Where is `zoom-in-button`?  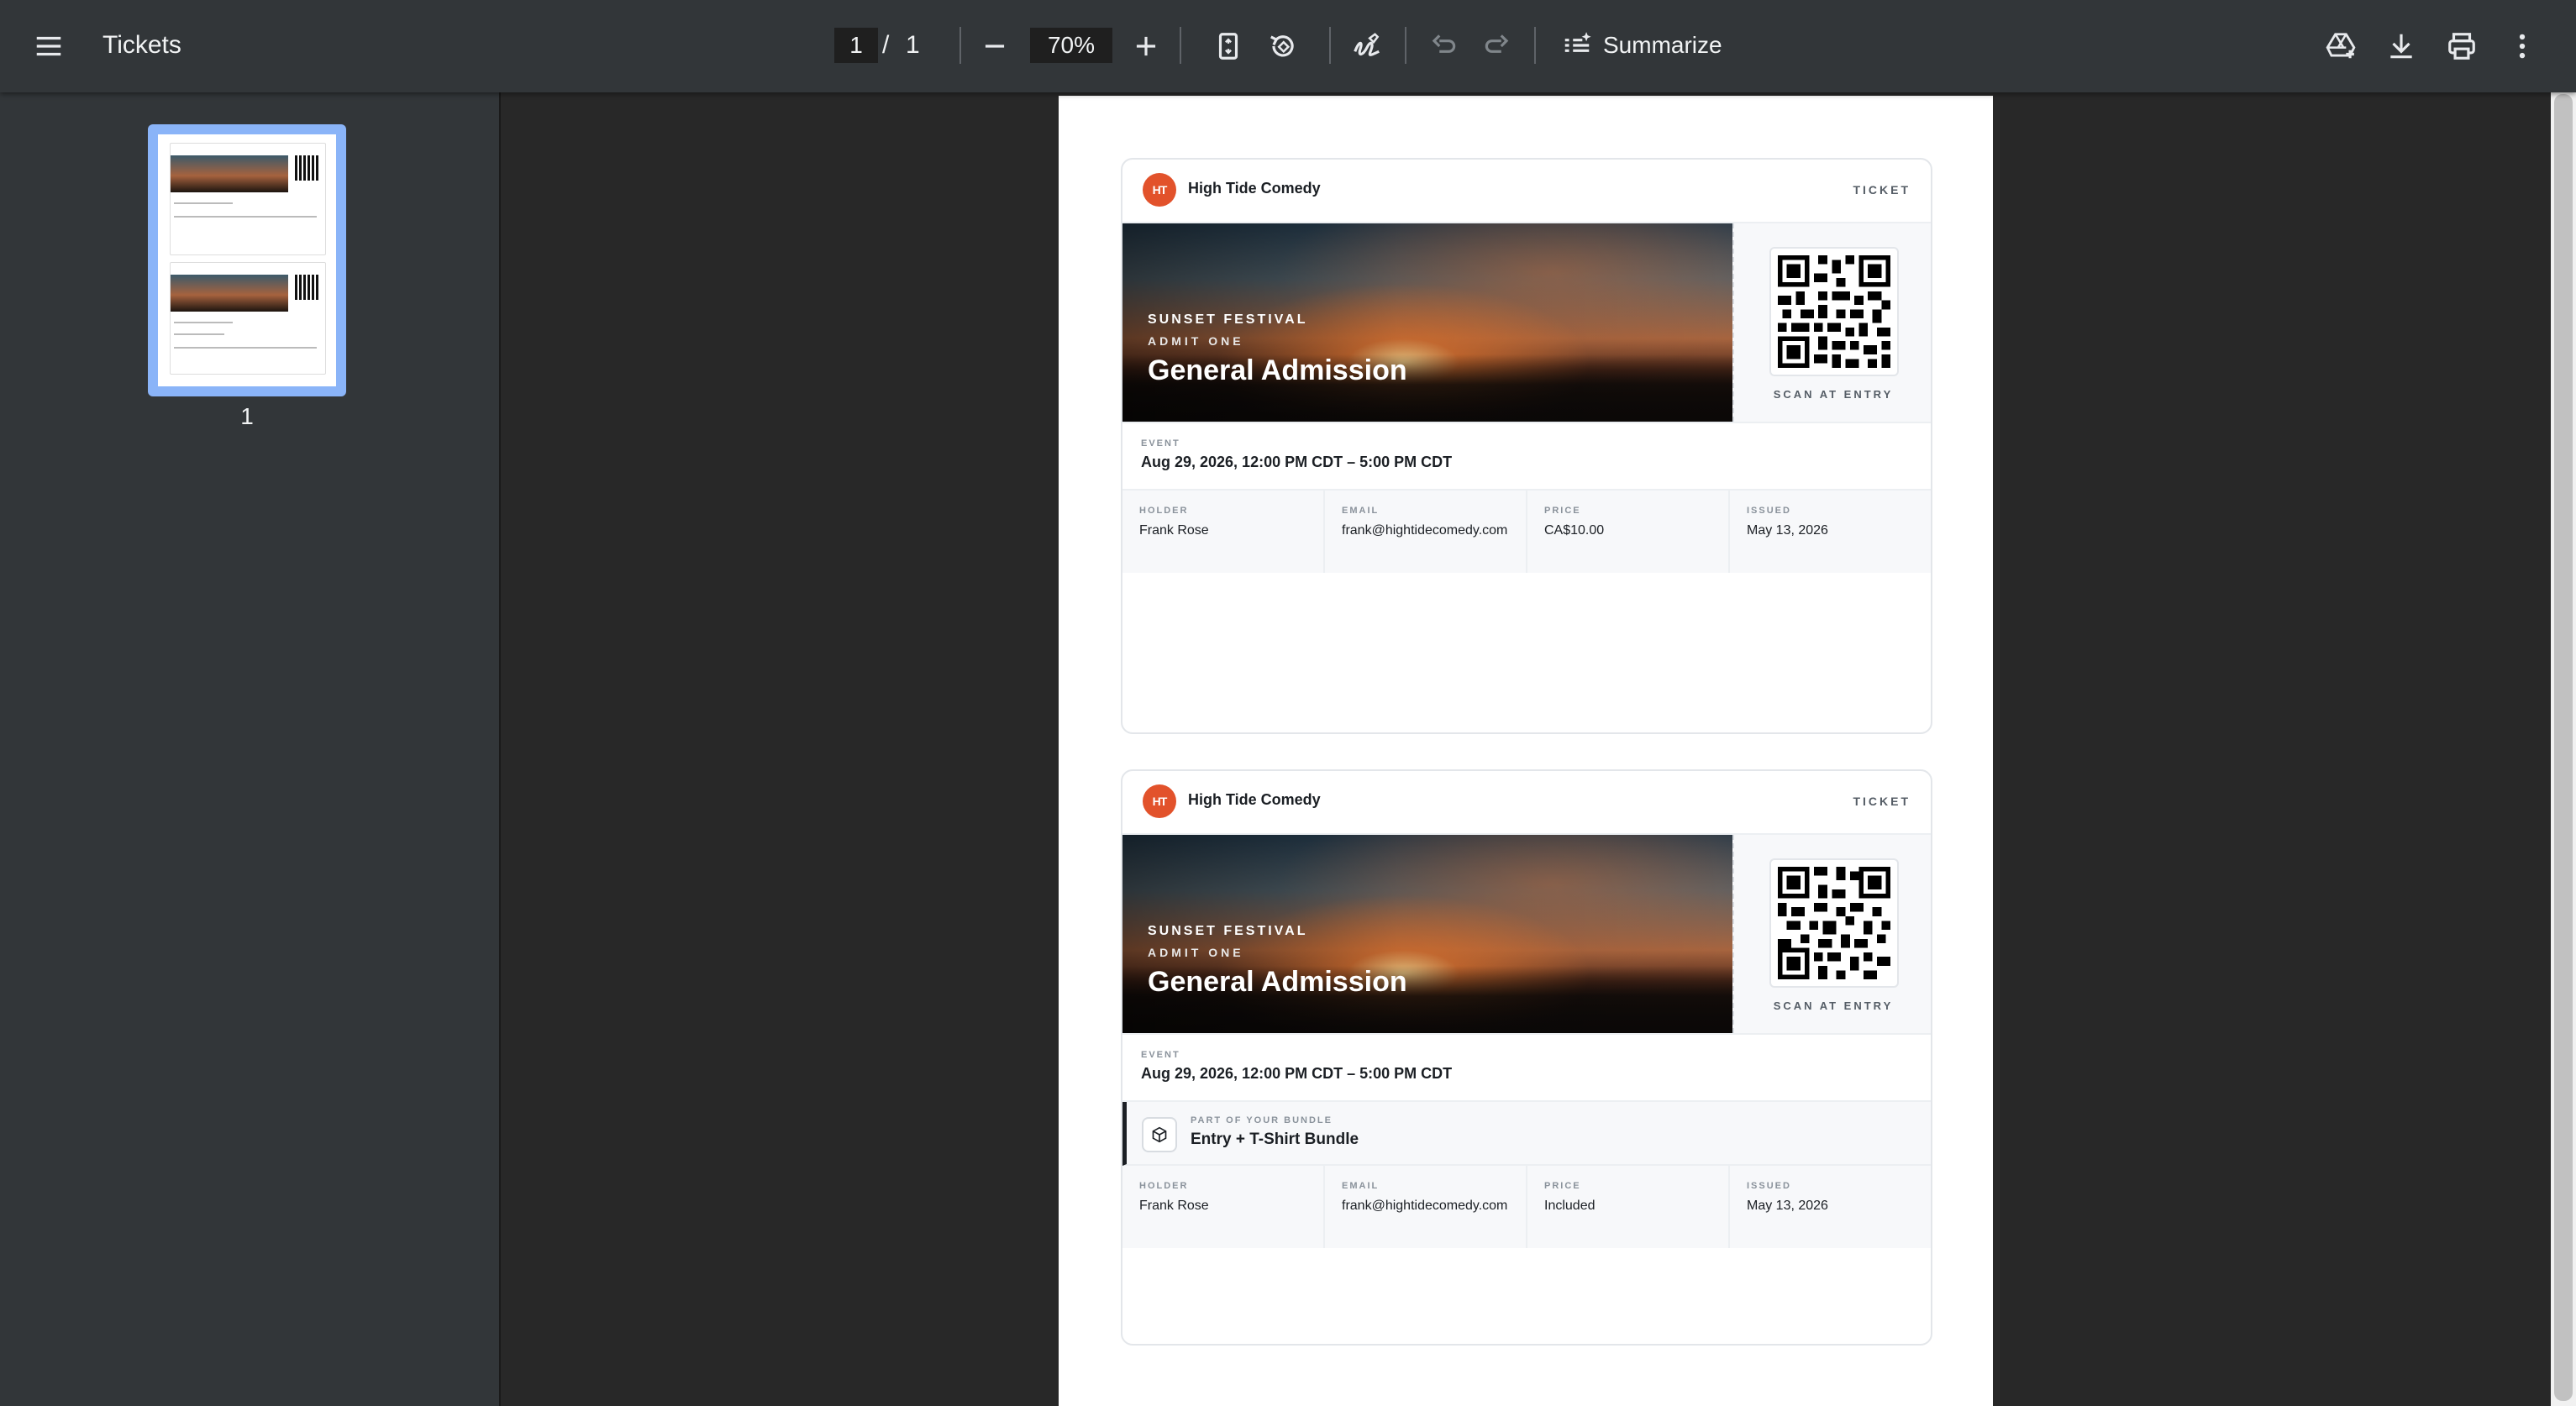 zoom-in-button is located at coordinates (1146, 46).